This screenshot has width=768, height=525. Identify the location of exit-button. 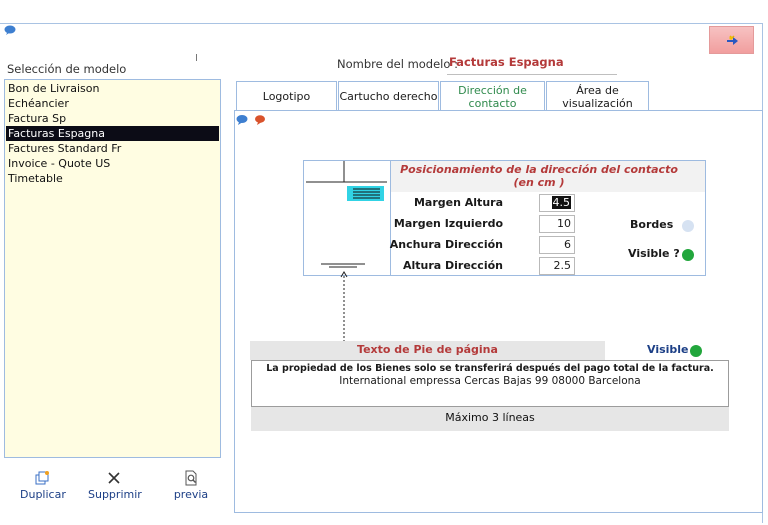
(731, 40).